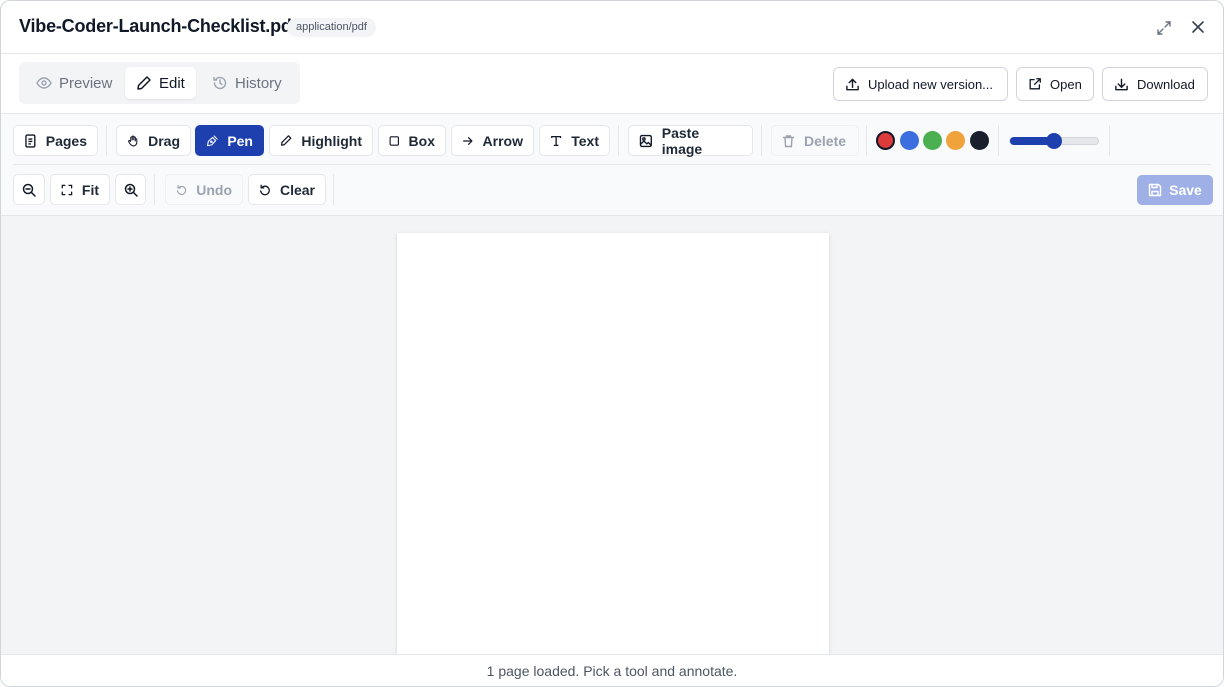 The image size is (1224, 687). What do you see at coordinates (852, 84) in the screenshot?
I see `upload-icon` at bounding box center [852, 84].